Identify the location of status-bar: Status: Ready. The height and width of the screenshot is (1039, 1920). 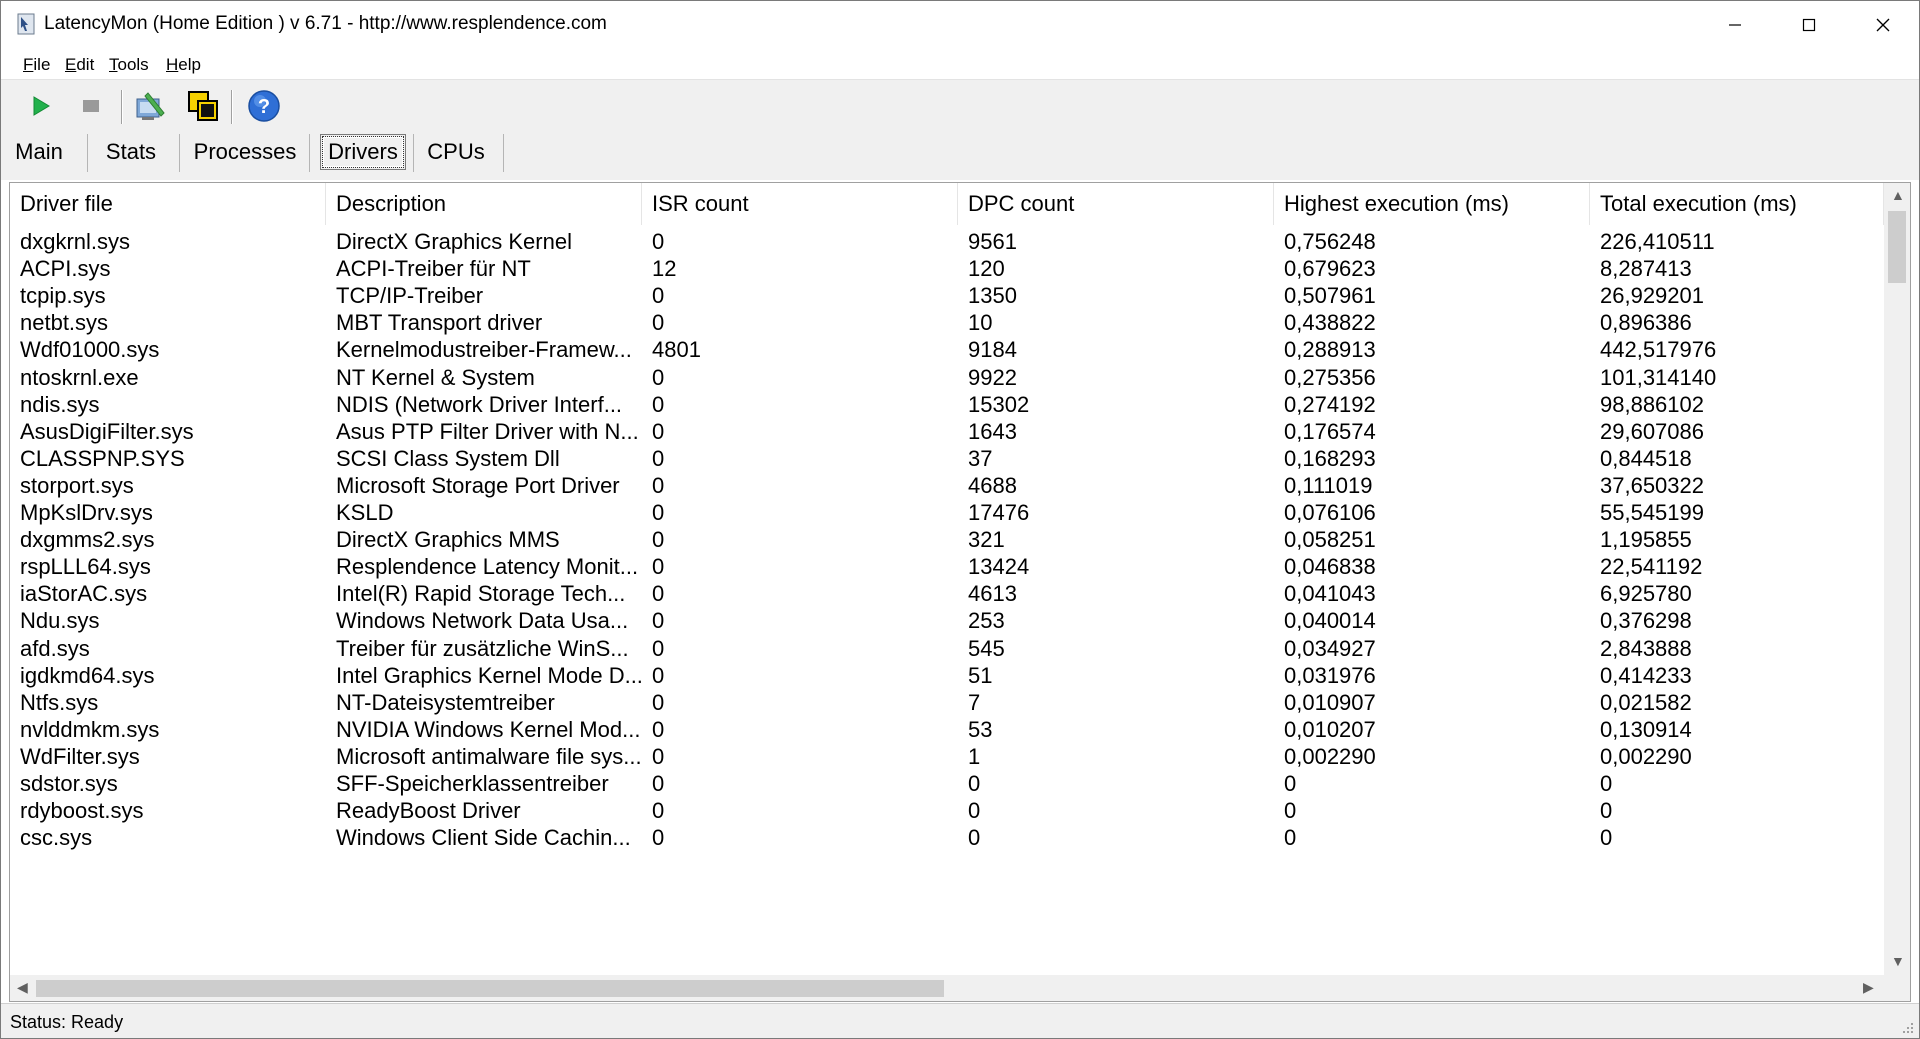
(960, 1020).